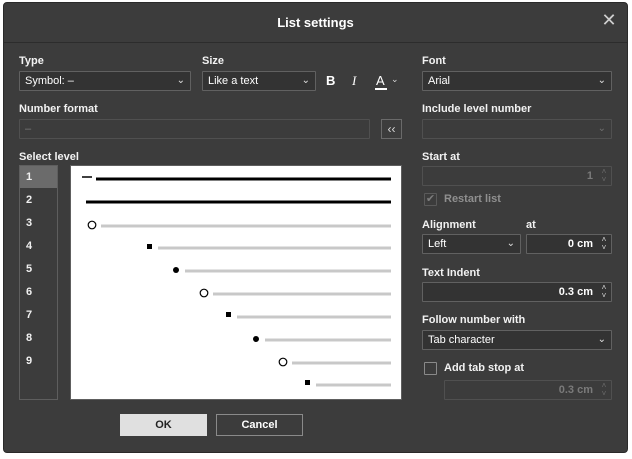  I want to click on dialog-title: List settings, so click(315, 22).